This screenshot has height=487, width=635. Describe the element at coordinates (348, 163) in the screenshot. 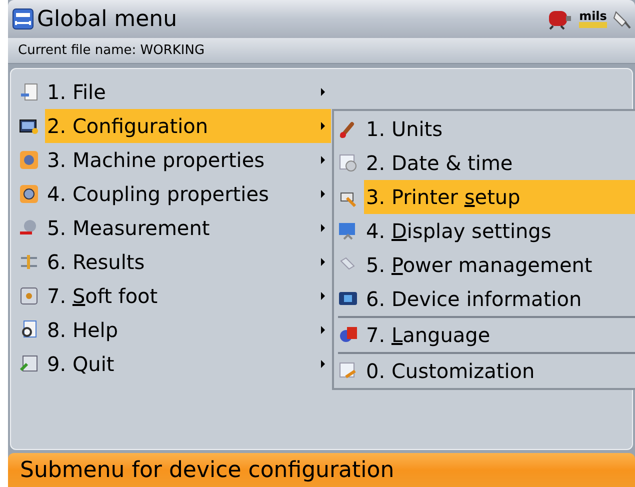

I see `clock-icon` at that location.